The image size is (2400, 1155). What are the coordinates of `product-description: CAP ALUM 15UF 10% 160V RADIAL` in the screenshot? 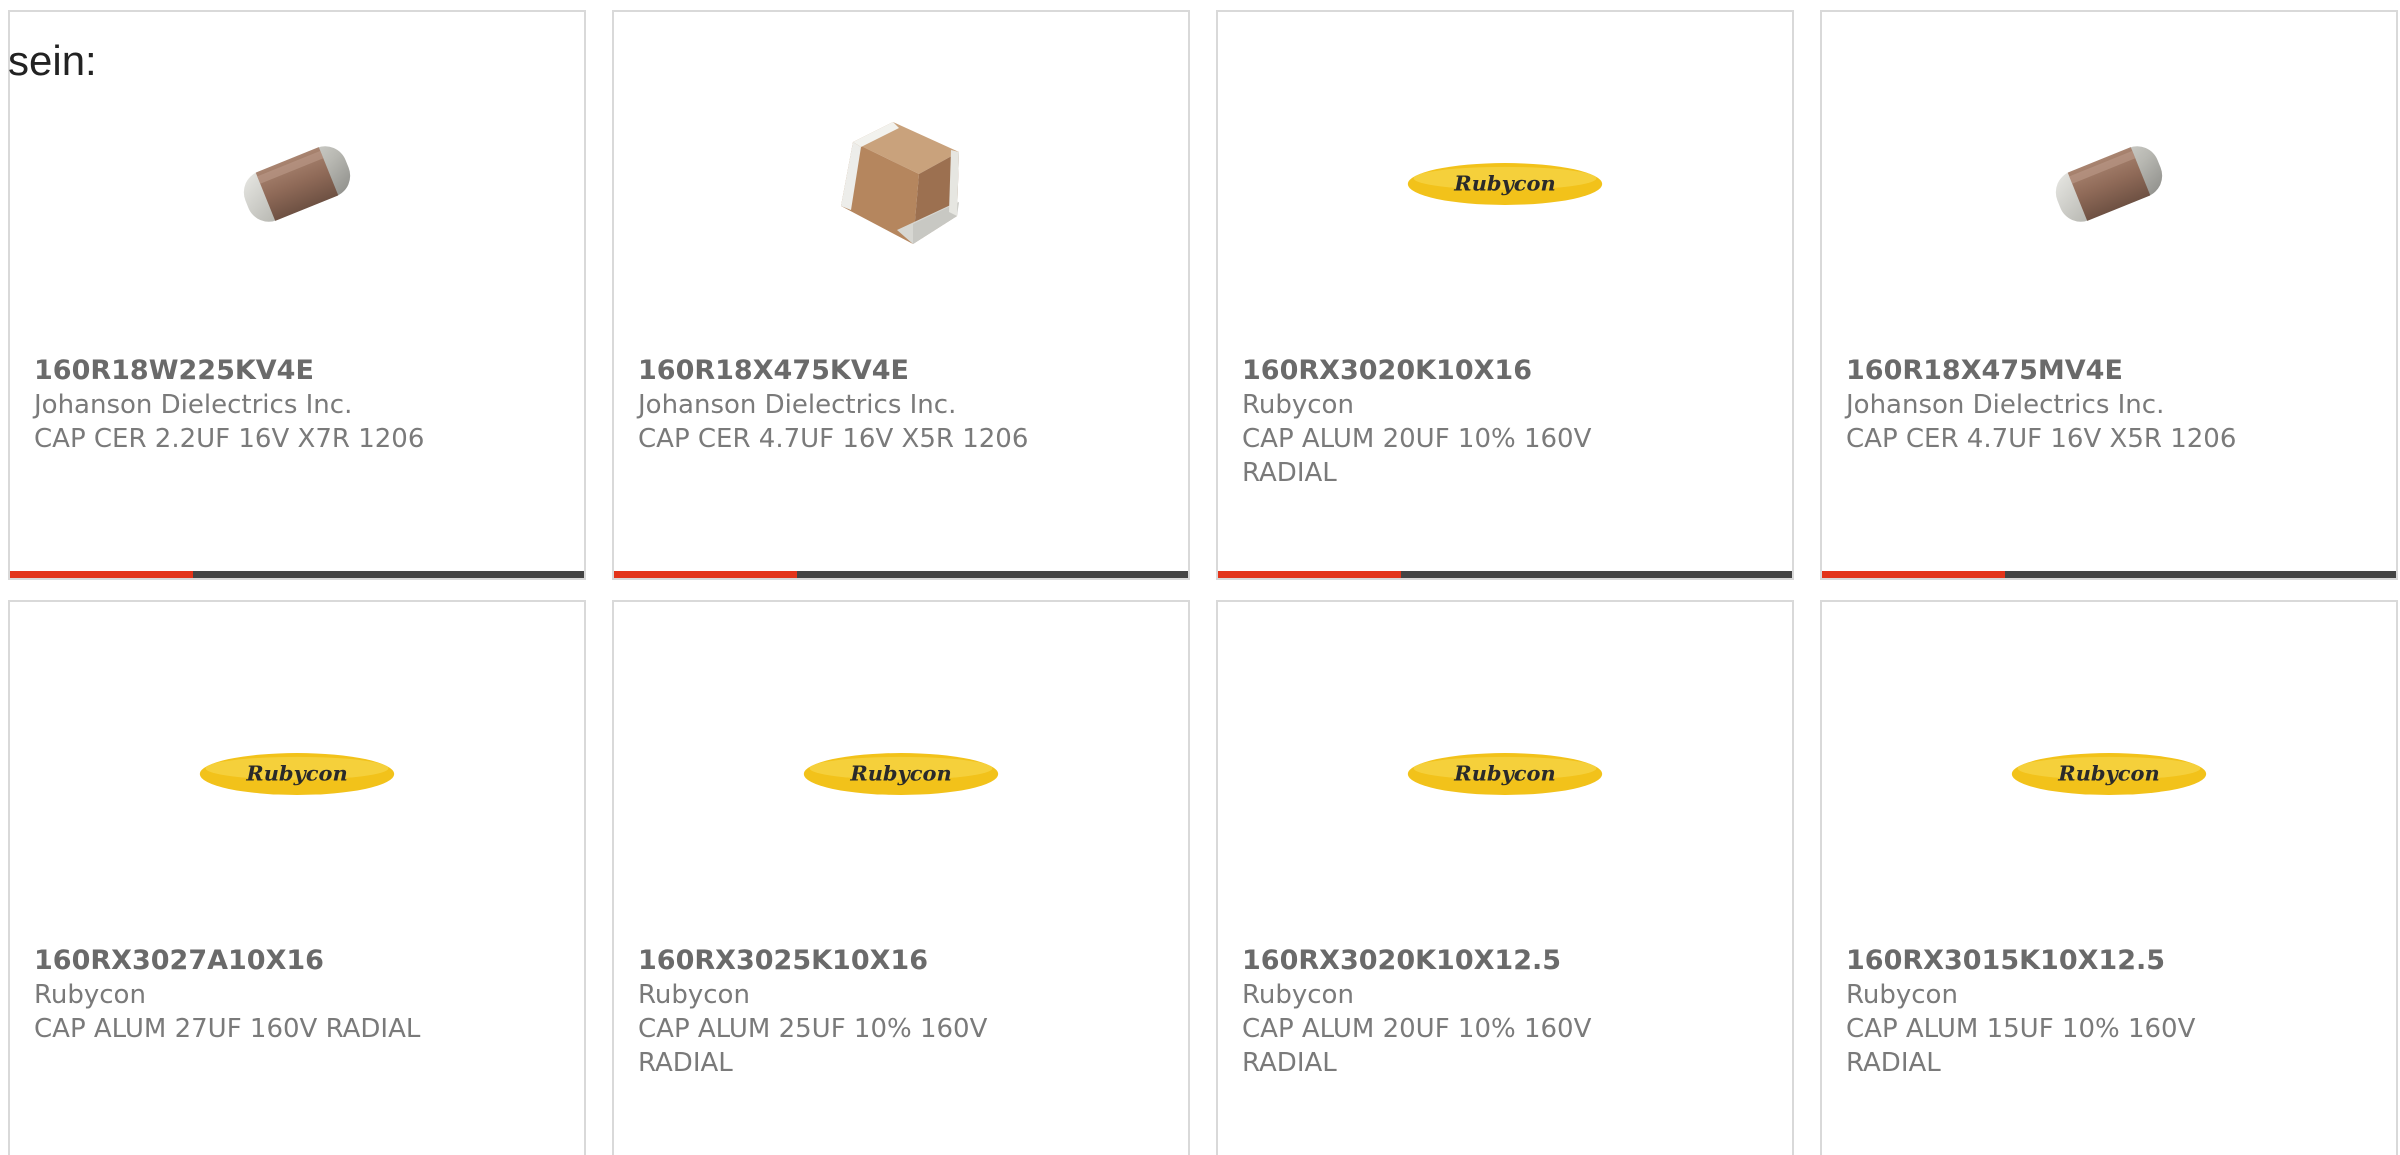 It's located at (2021, 1046).